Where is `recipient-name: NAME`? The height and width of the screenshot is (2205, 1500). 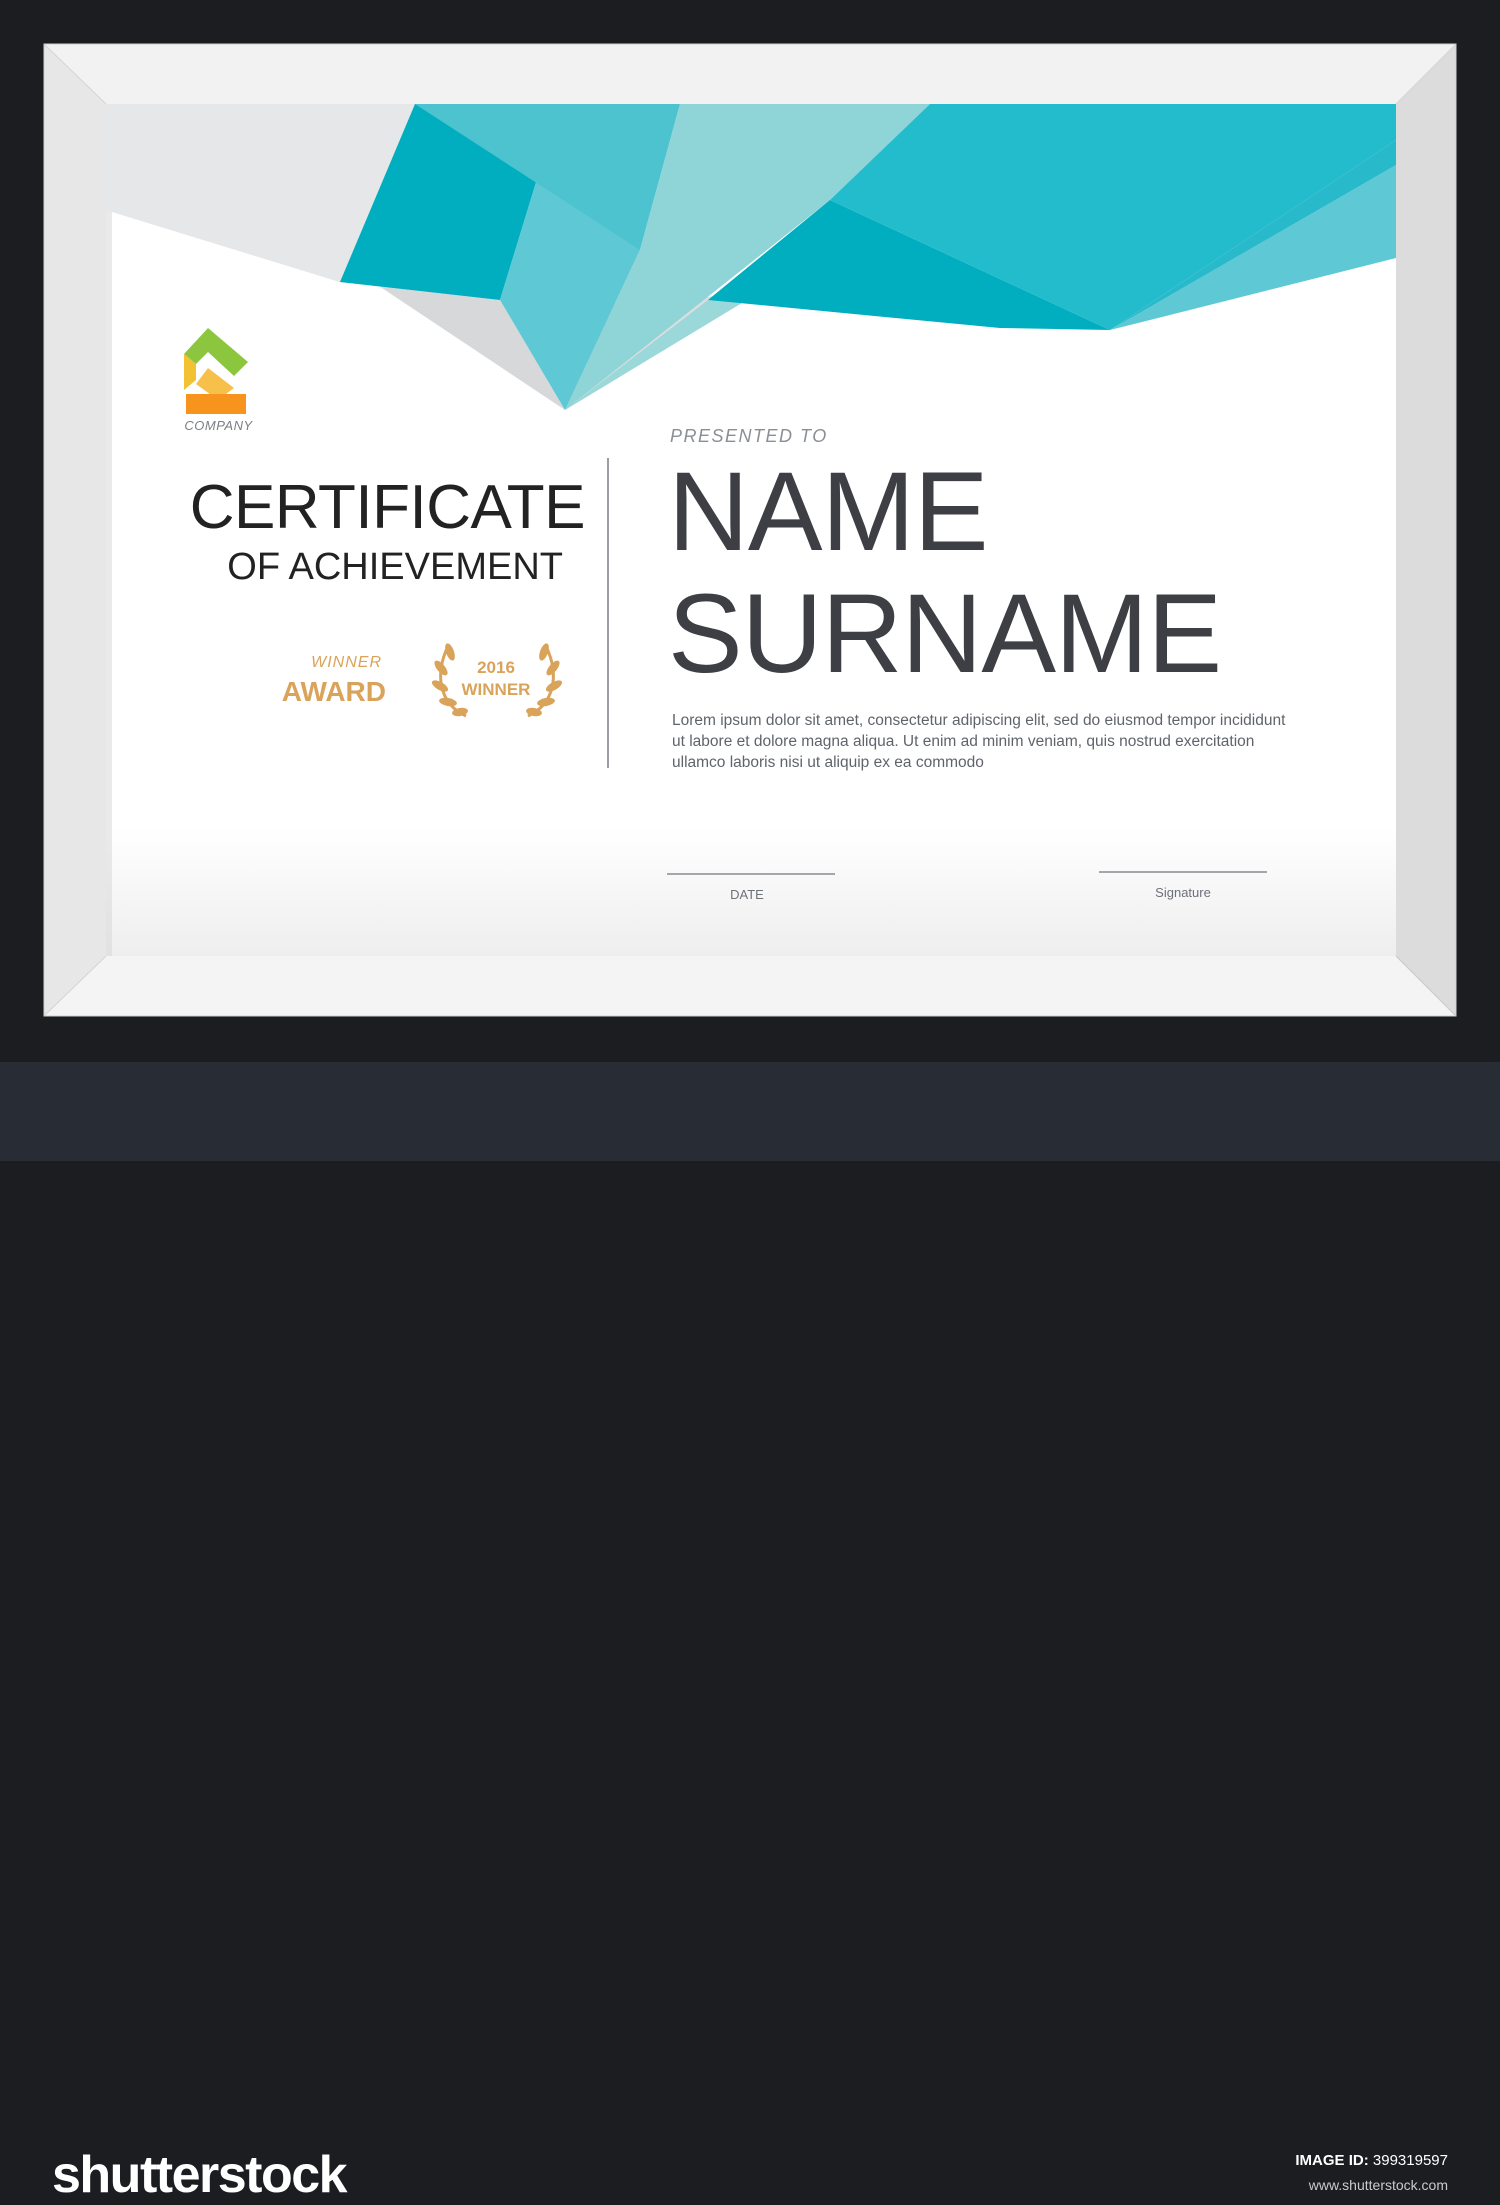
recipient-name: NAME is located at coordinates (828, 511).